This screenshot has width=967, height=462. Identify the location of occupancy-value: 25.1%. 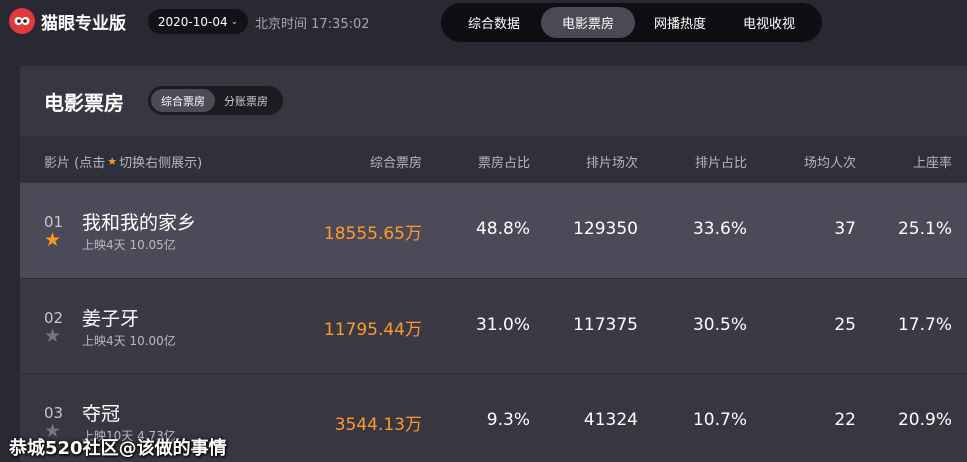
(924, 229).